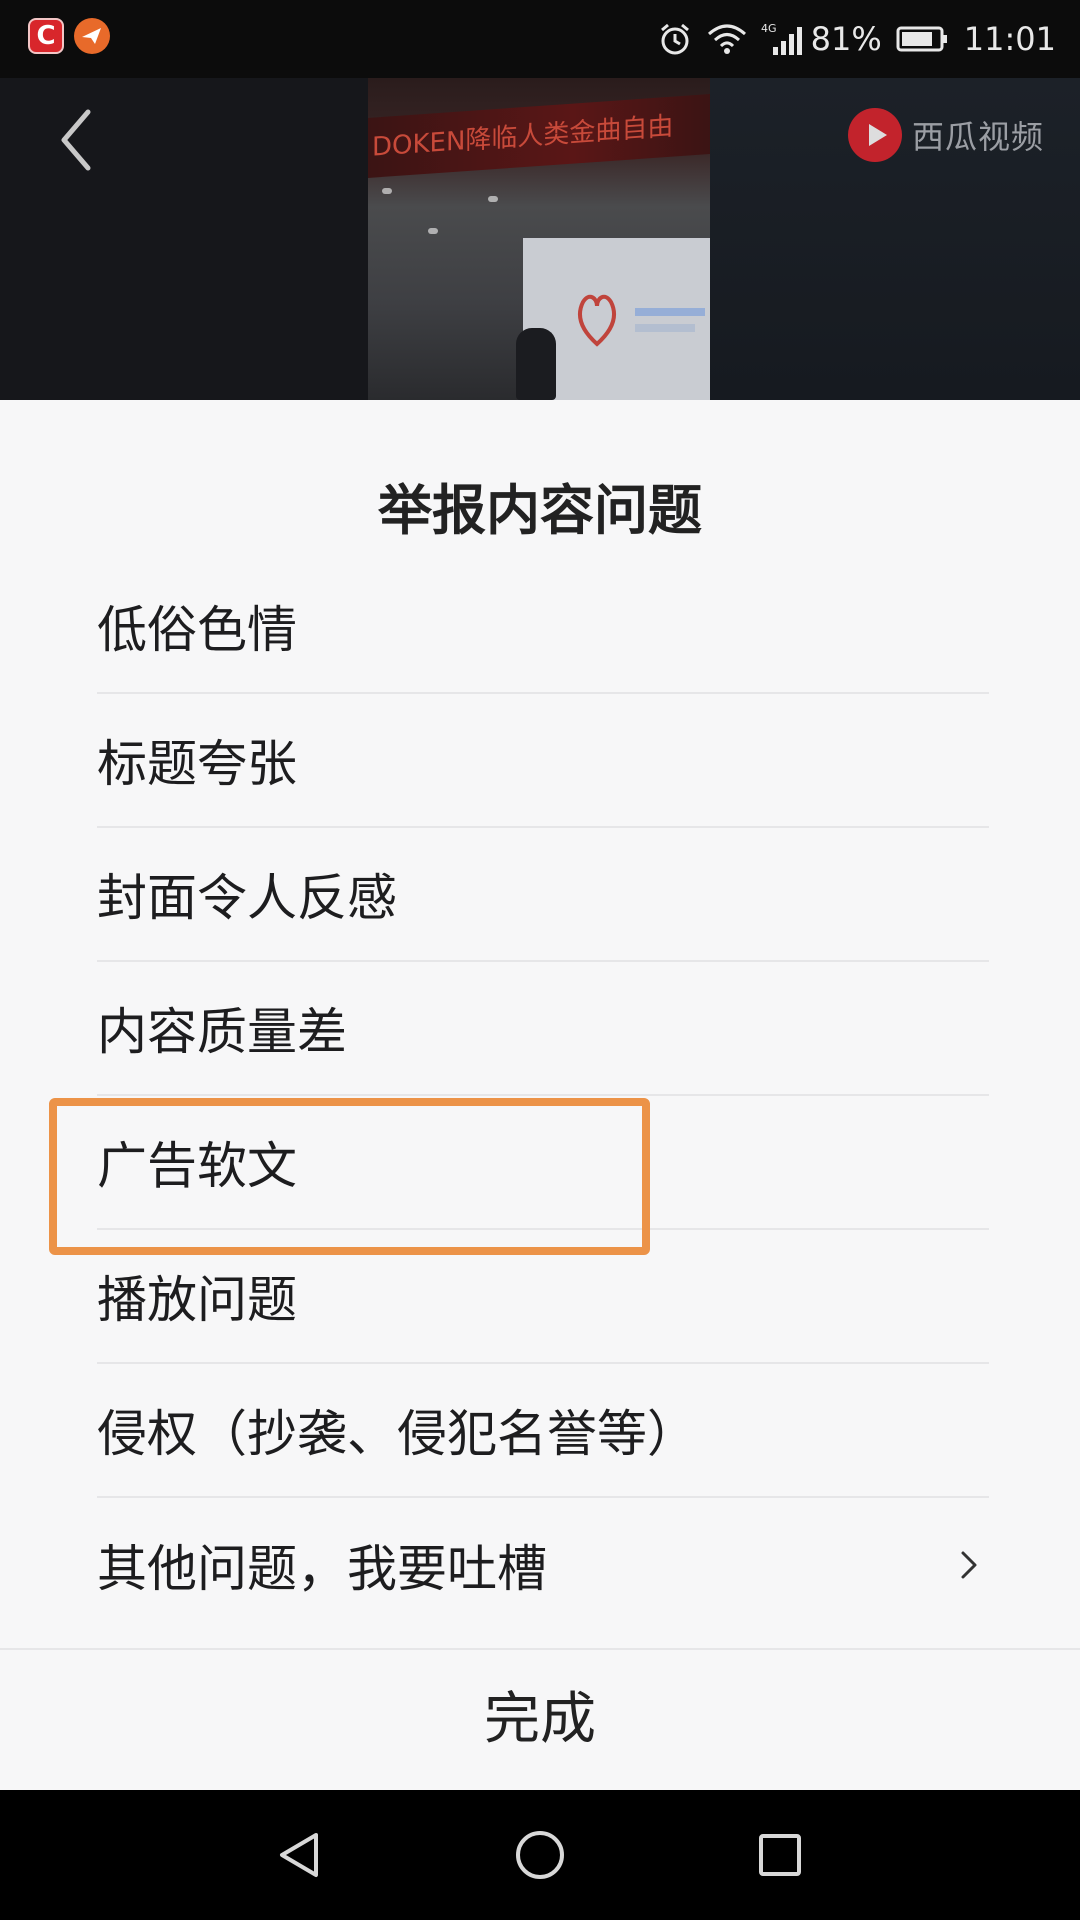  Describe the element at coordinates (536, 364) in the screenshot. I see `speaker-silhouette` at that location.